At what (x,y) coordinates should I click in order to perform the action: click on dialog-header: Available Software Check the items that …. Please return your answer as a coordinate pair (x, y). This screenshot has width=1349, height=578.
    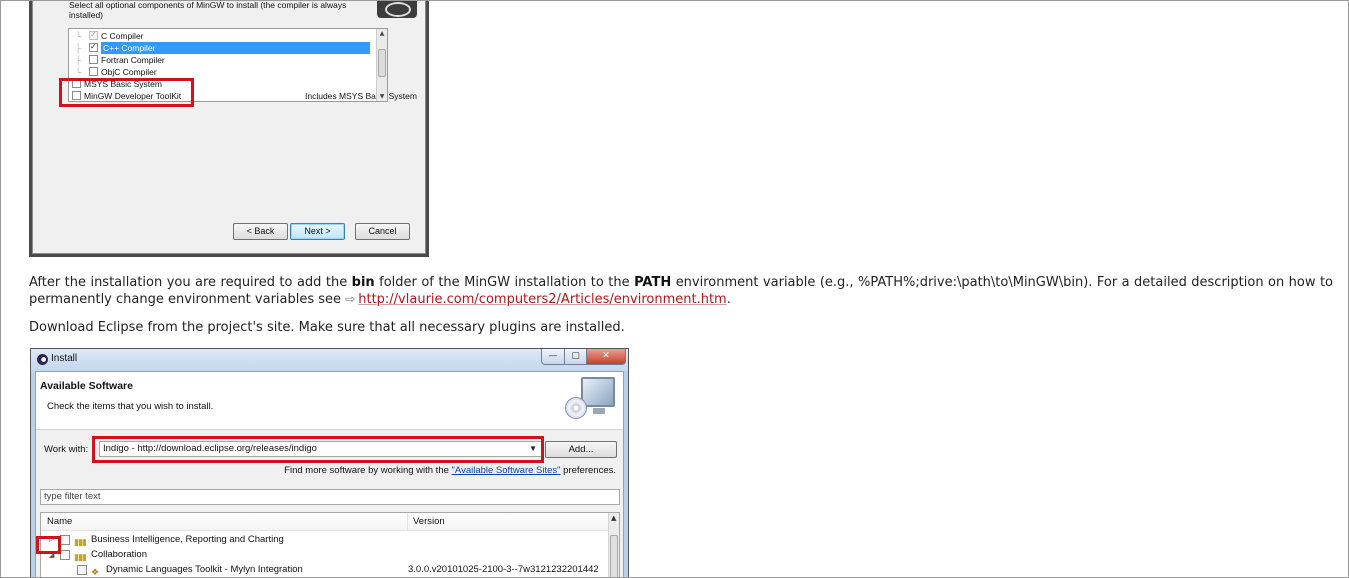
    Looking at the image, I should click on (329, 401).